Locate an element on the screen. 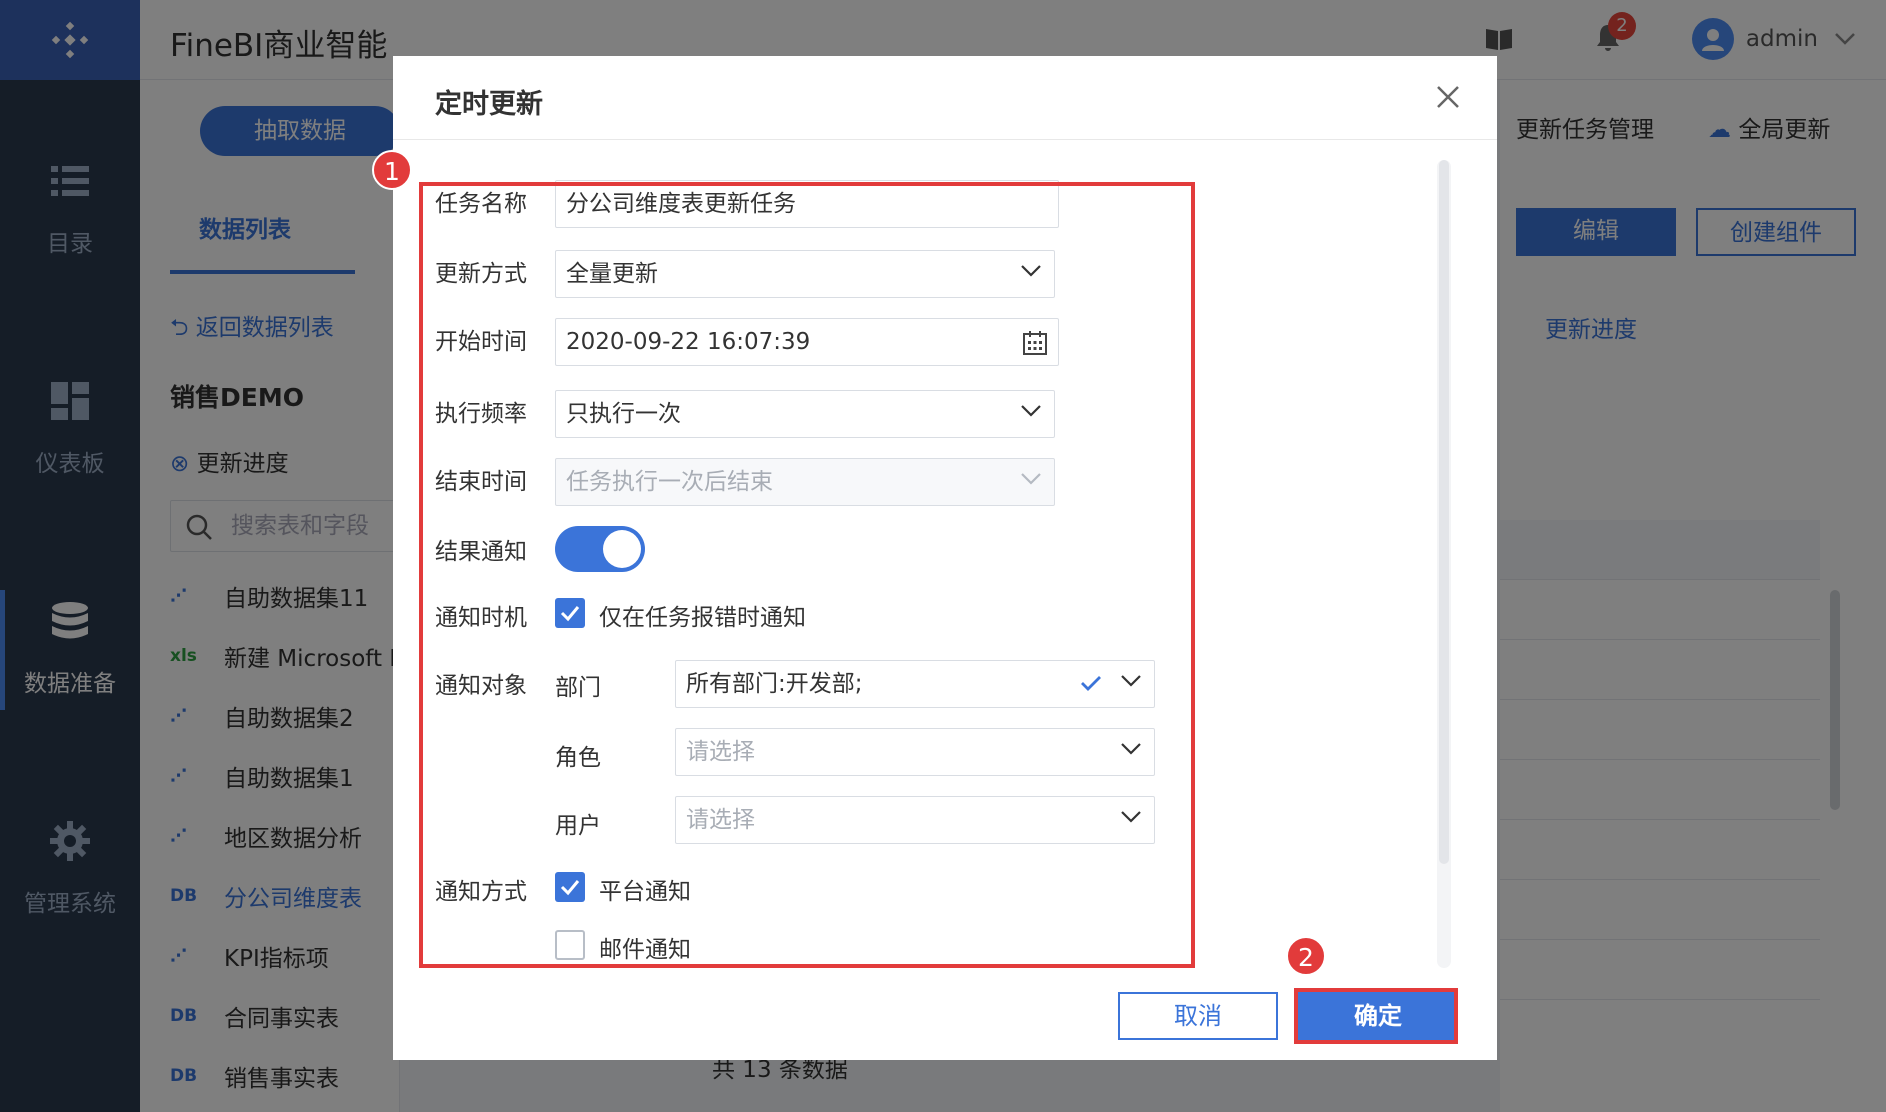 The height and width of the screenshot is (1112, 1886). scrollbar-thumb is located at coordinates (1444, 512).